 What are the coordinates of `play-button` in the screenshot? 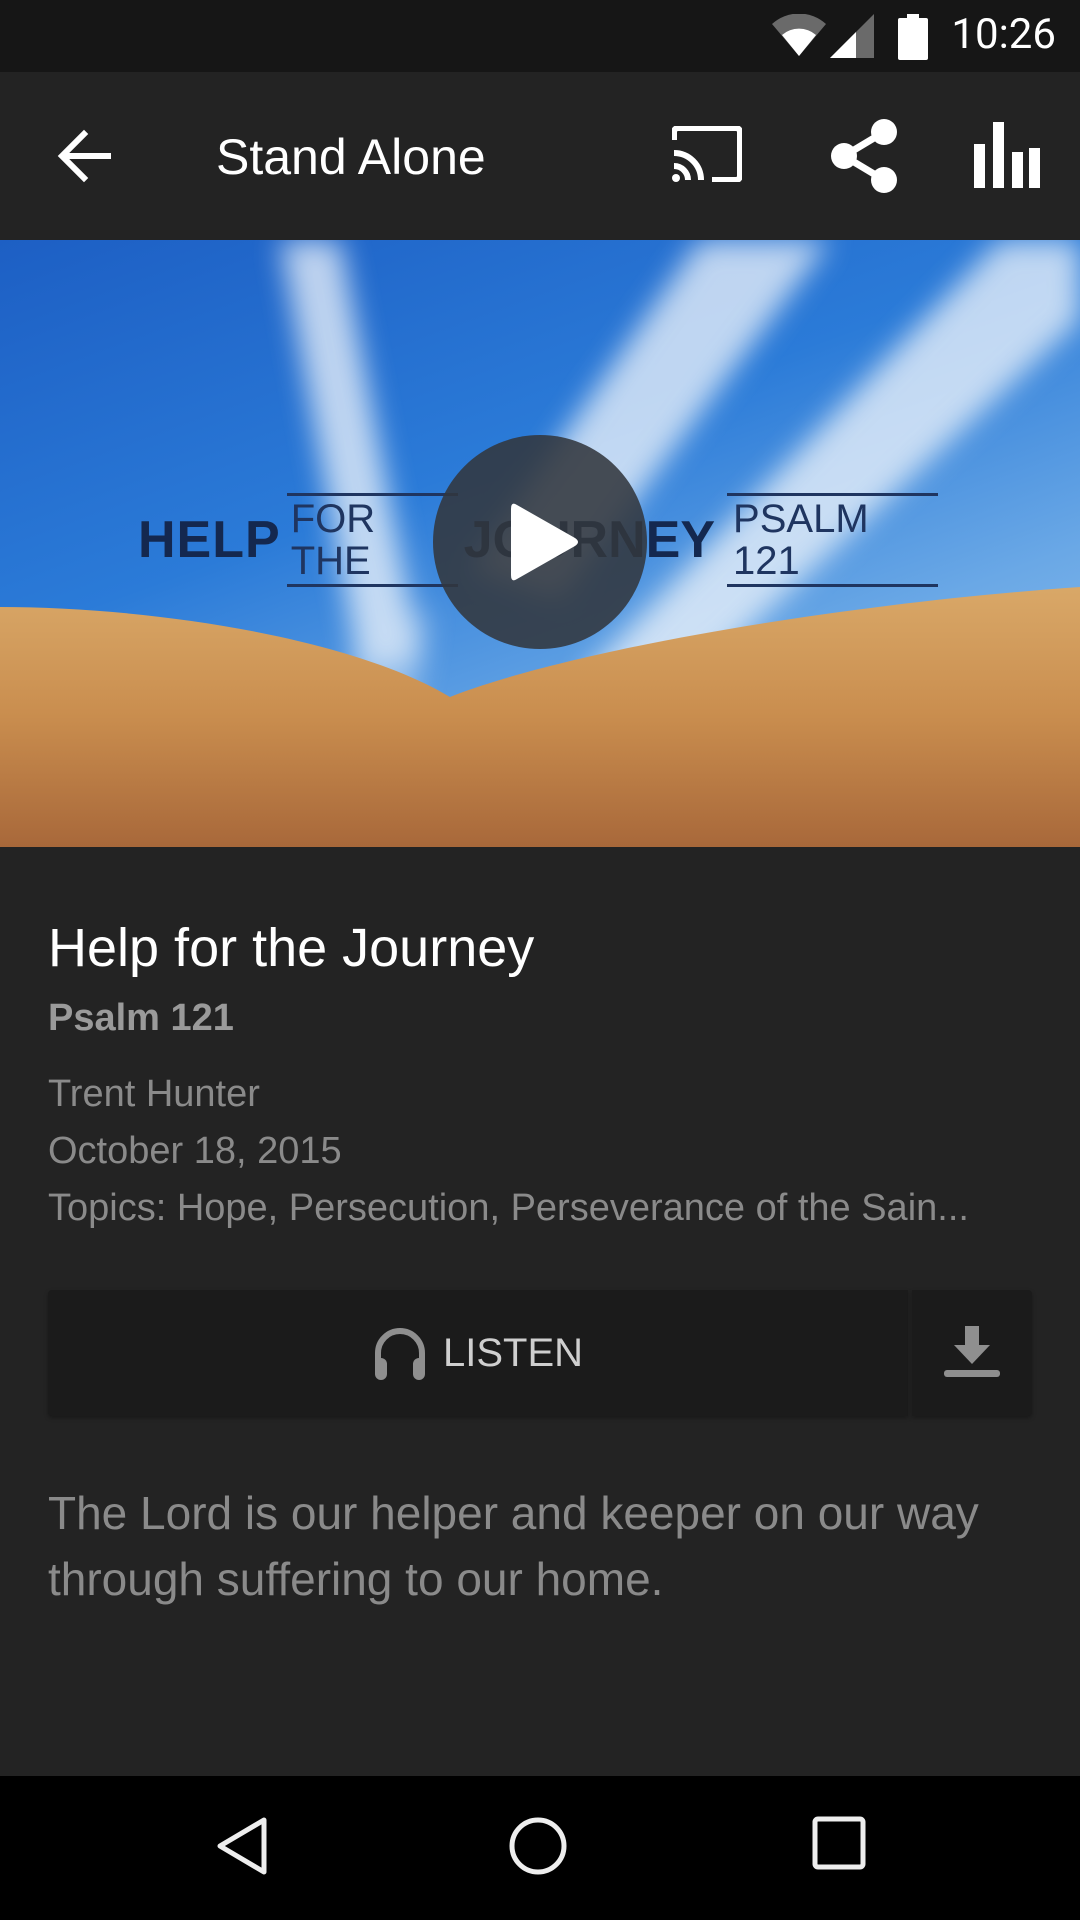 It's located at (540, 542).